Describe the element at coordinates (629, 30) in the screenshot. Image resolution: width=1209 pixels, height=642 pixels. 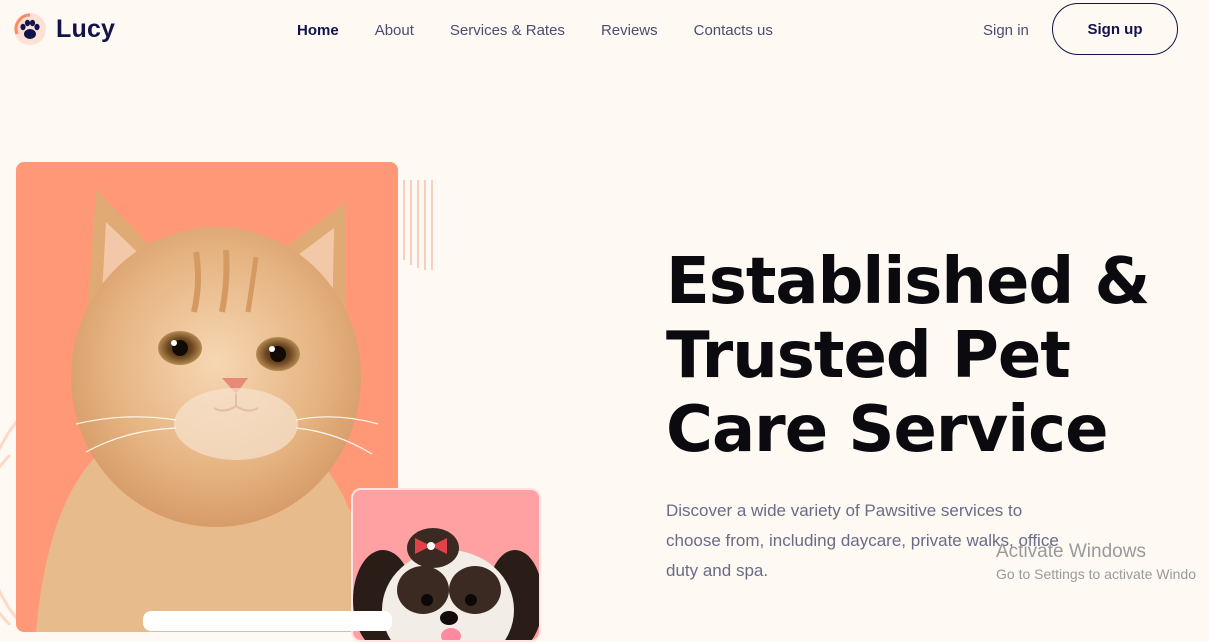
I see `nav-reviews: Reviews` at that location.